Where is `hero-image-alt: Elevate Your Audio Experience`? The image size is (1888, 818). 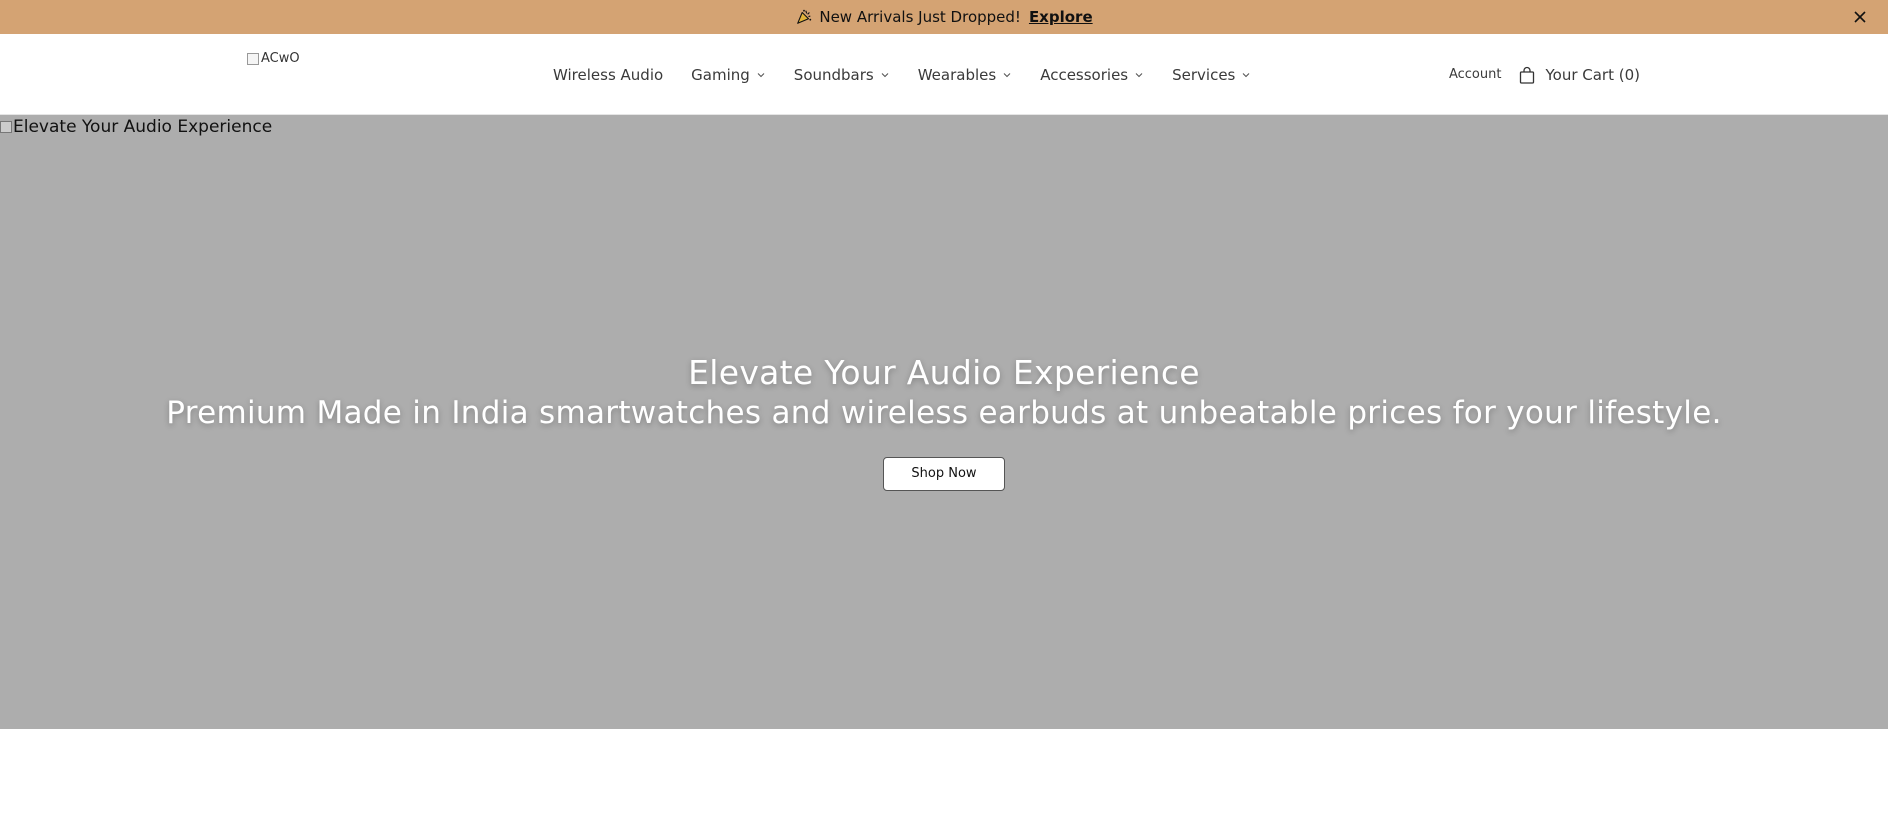
hero-image-alt: Elevate Your Audio Experience is located at coordinates (136, 127).